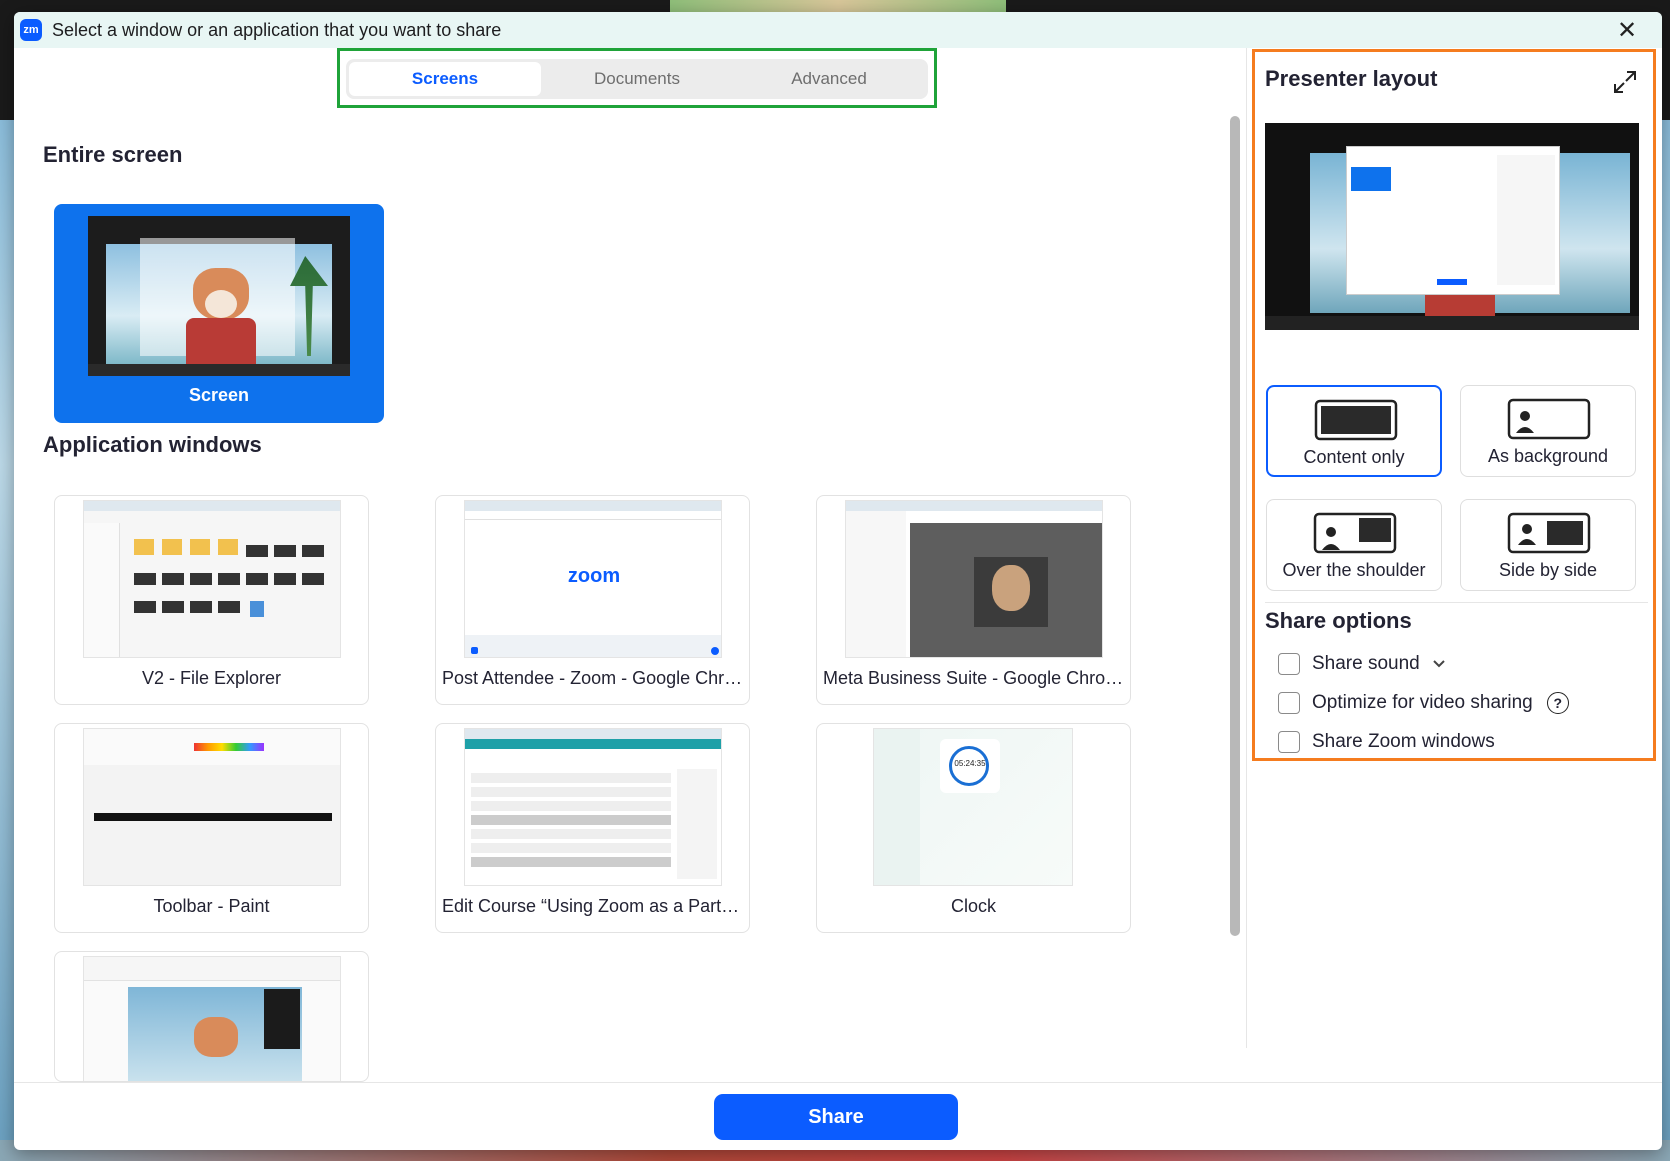 The height and width of the screenshot is (1161, 1670). Describe the element at coordinates (970, 763) in the screenshot. I see `clock-time: 05:24:35` at that location.